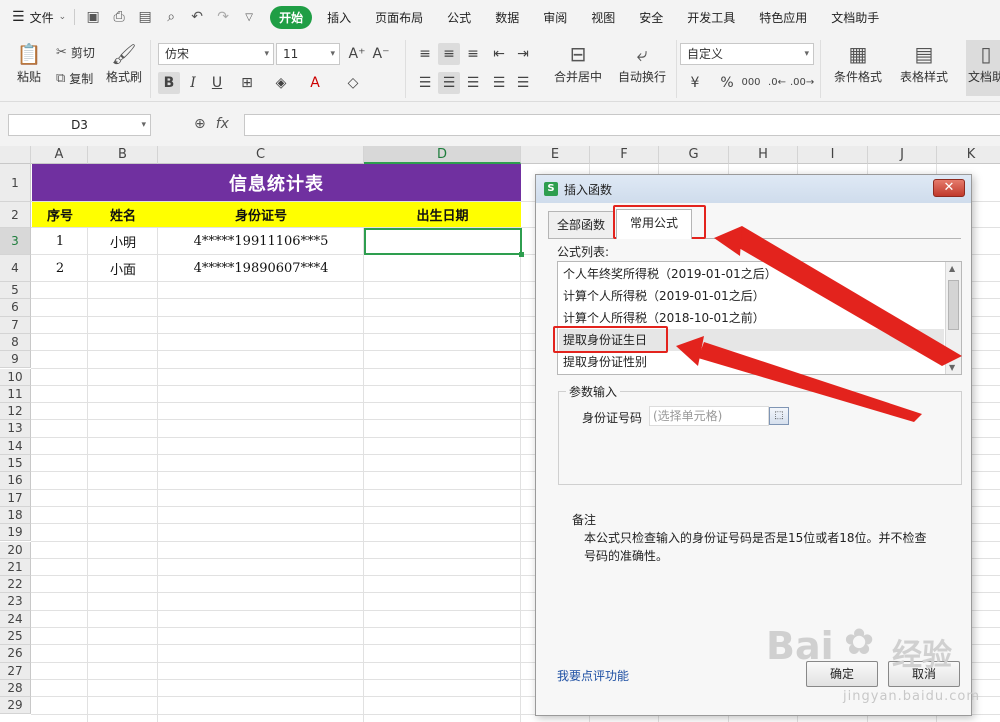 This screenshot has width=1000, height=722. Describe the element at coordinates (281, 83) in the screenshot. I see `fill-color-icon: ◈` at that location.